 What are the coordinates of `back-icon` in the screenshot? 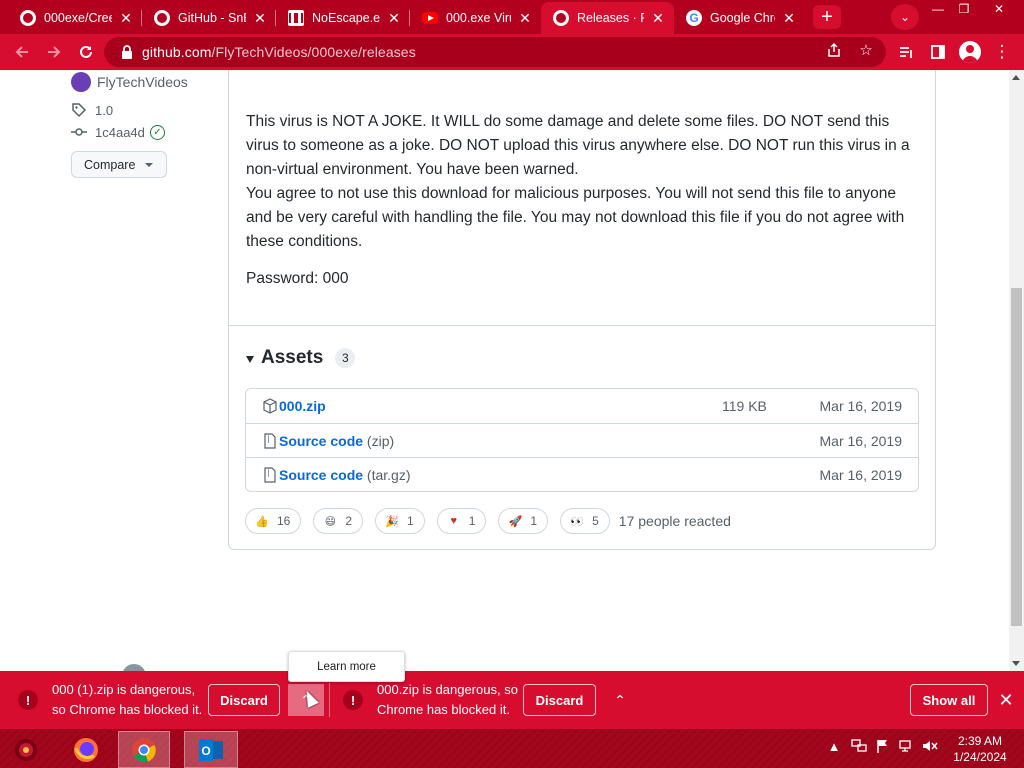 It's located at (22, 52).